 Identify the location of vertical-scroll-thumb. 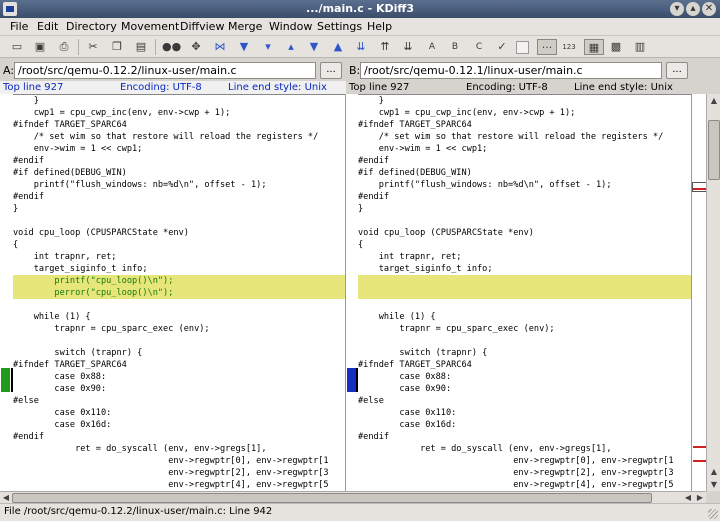
(714, 150).